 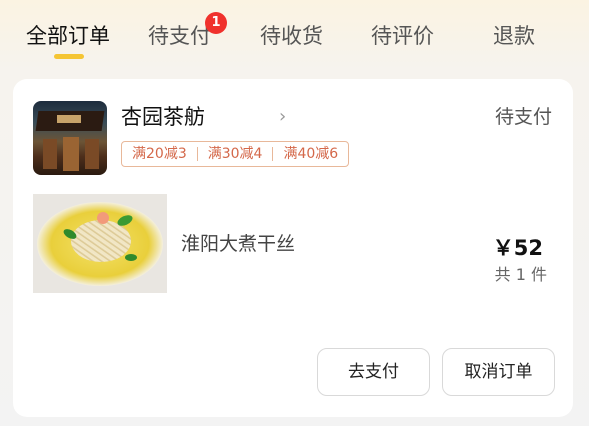 What do you see at coordinates (179, 36) in the screenshot?
I see `tab-to-pay: 待支付` at bounding box center [179, 36].